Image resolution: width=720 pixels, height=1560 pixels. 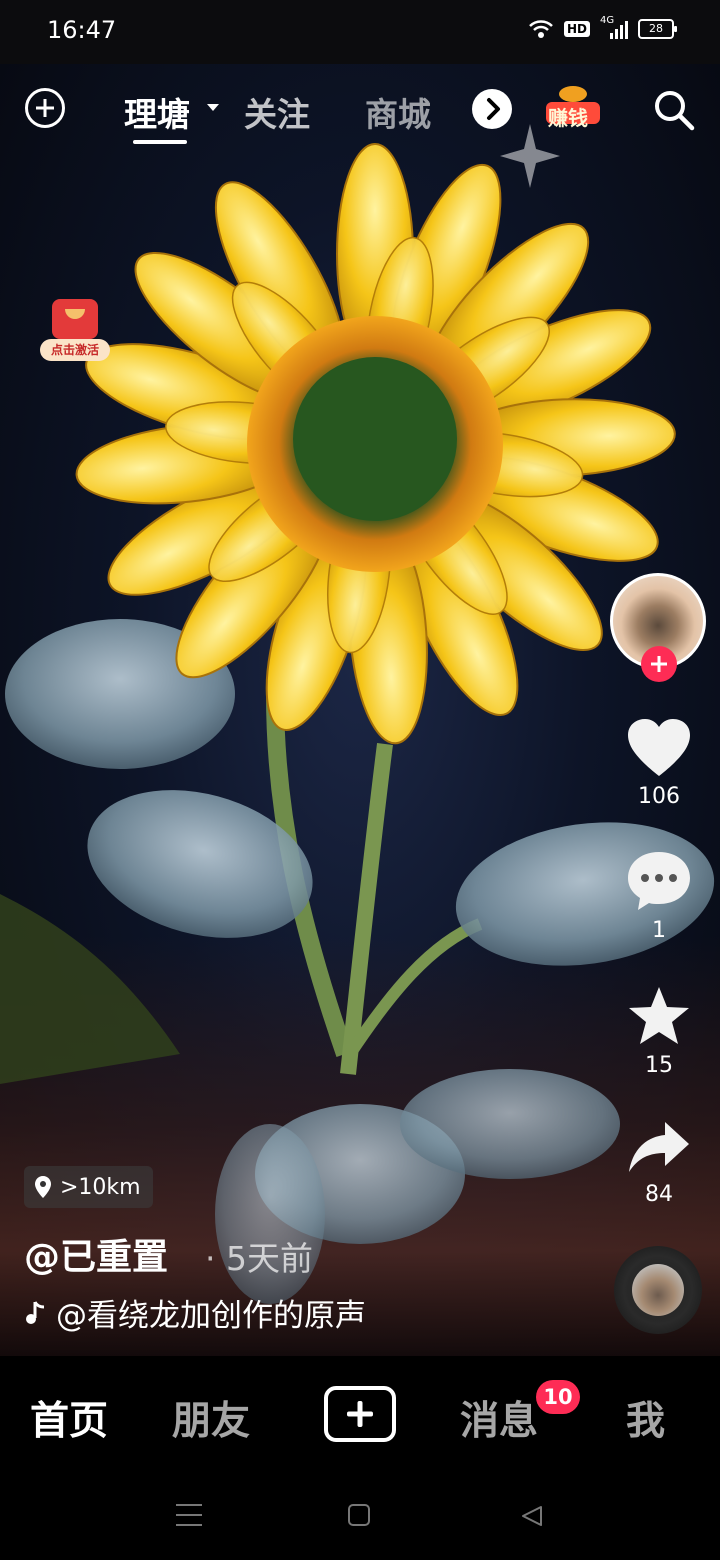 I want to click on comment-icon, so click(x=659, y=881).